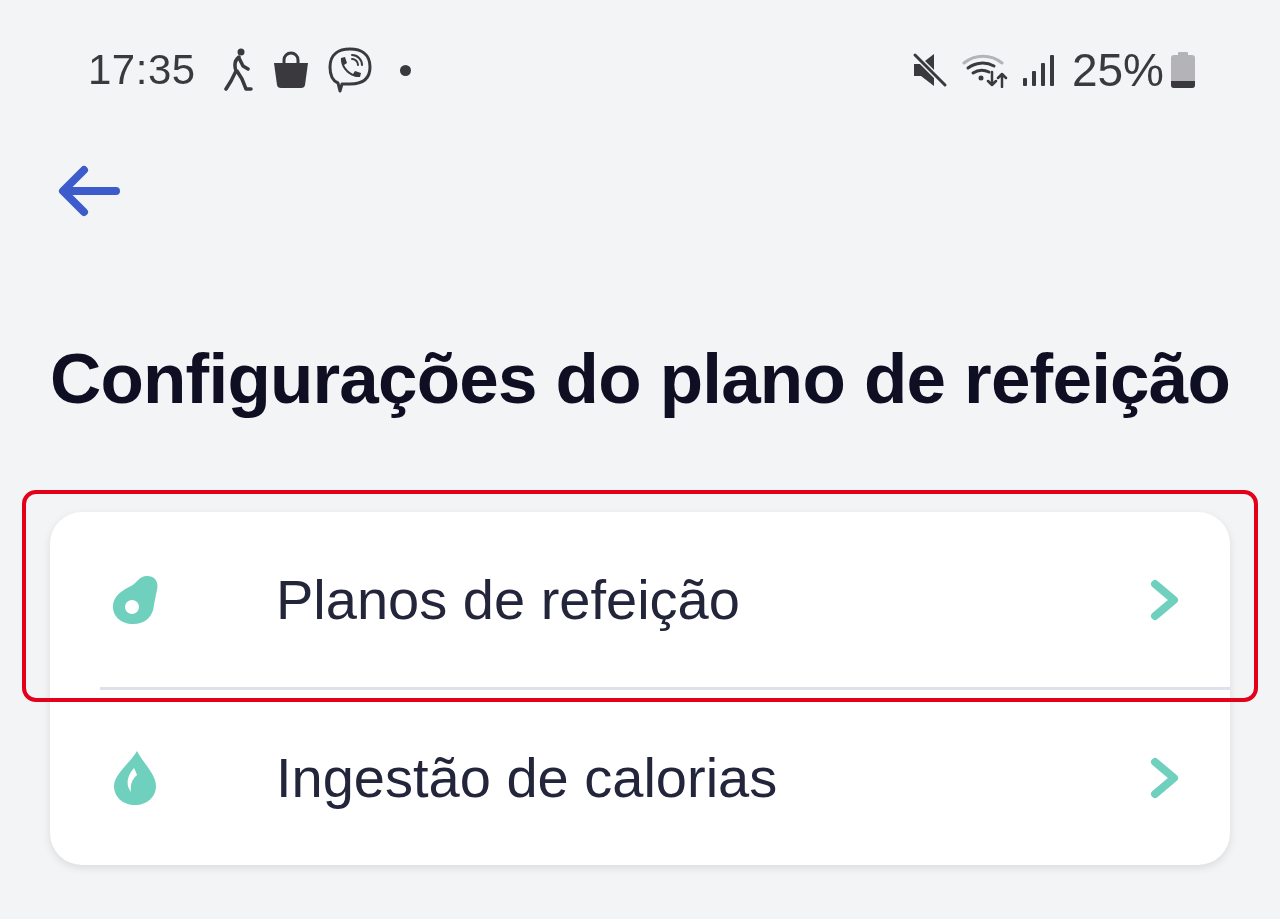  I want to click on shopping-bag-icon, so click(290, 70).